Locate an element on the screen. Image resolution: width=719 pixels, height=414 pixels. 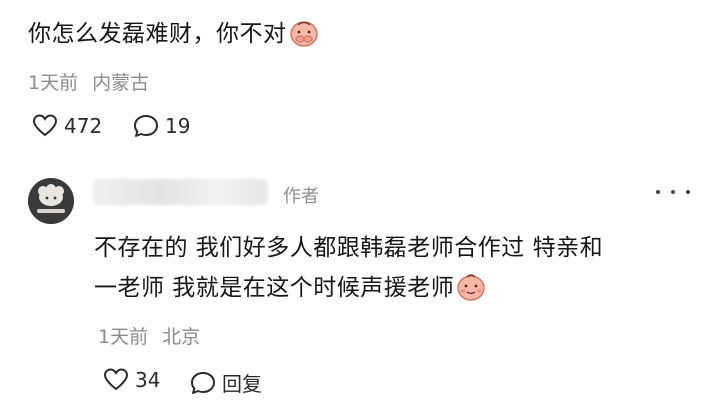
shy-face-emoji-icon is located at coordinates (304, 33).